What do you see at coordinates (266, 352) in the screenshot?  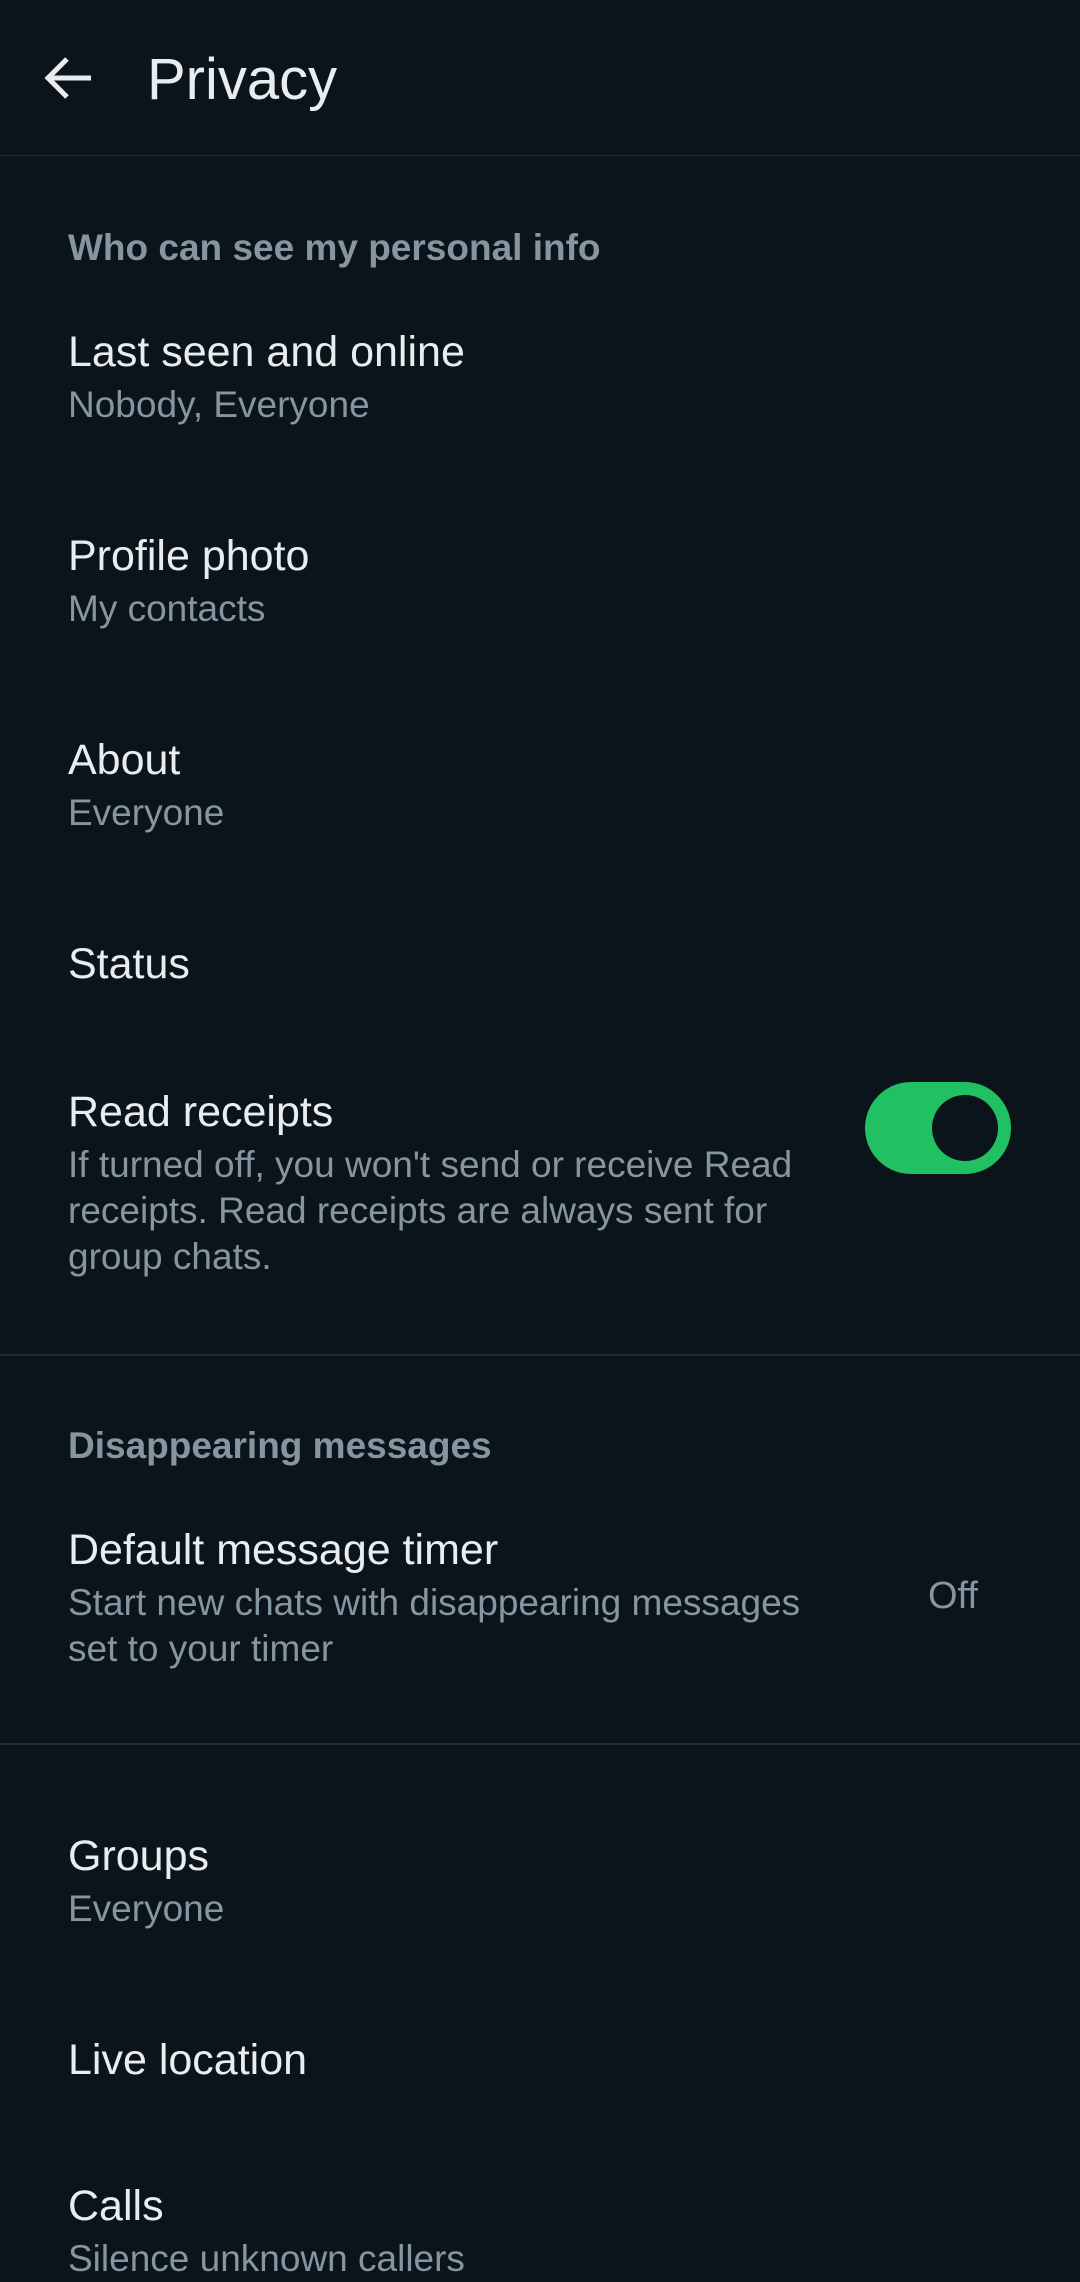 I see `row-title: Last seen and online` at bounding box center [266, 352].